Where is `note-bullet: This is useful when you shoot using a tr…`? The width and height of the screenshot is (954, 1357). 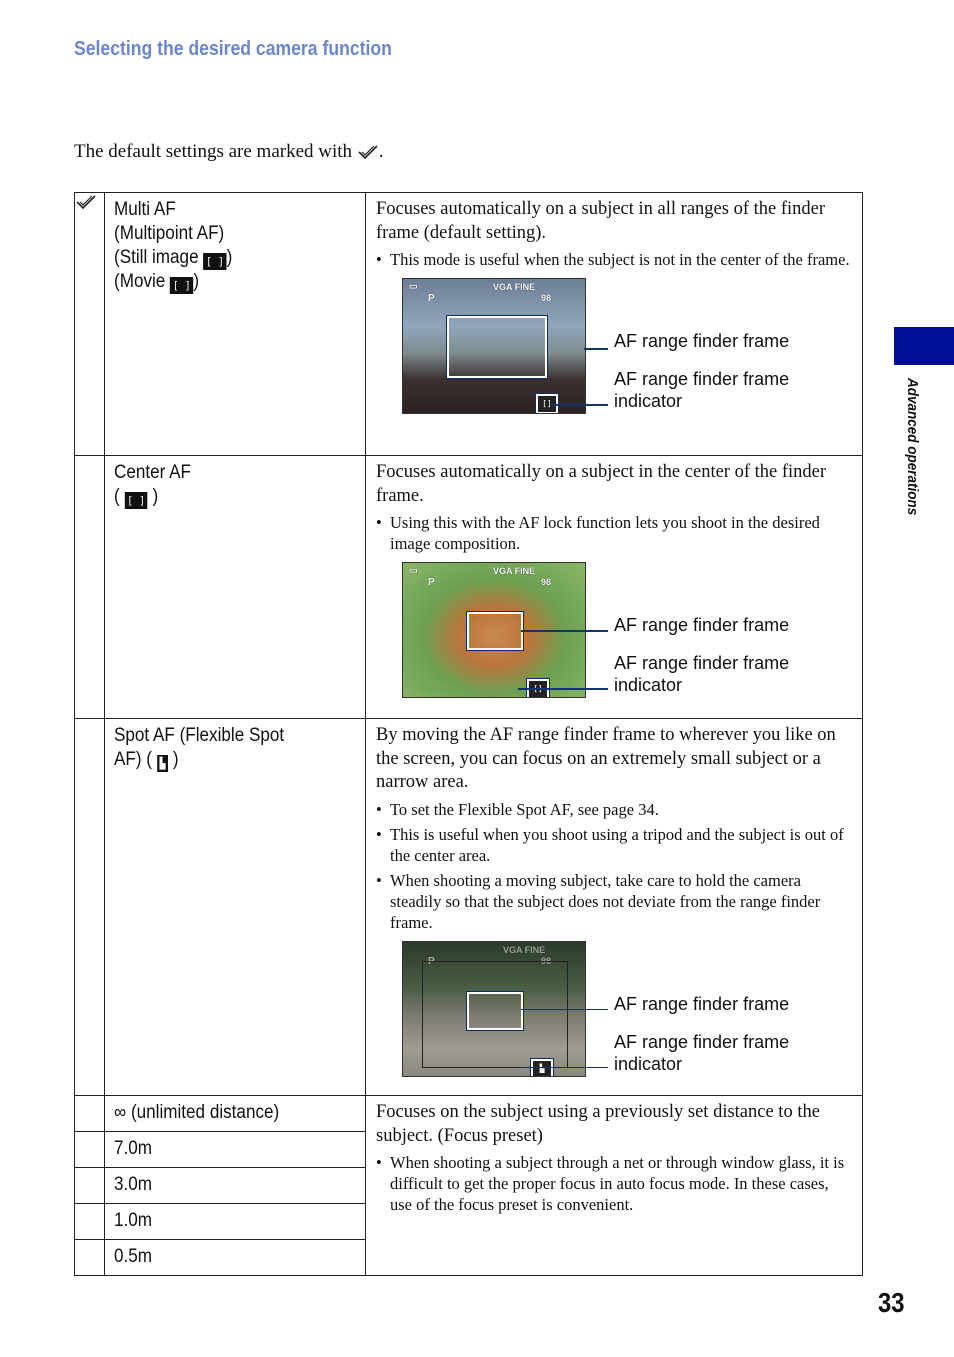
note-bullet: This is useful when you shoot using a tr… is located at coordinates (614, 845).